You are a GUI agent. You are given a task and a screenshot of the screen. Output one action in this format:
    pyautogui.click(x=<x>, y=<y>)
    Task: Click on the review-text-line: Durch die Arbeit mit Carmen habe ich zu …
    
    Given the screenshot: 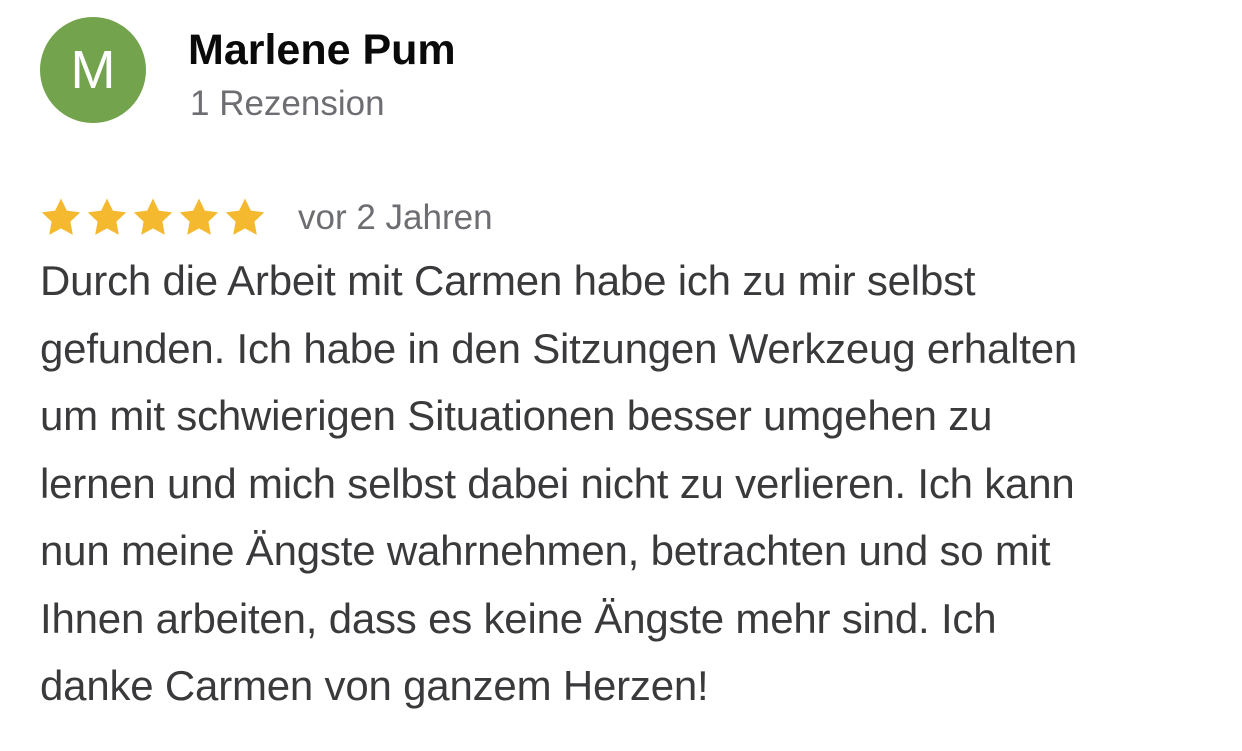 What is the action you would take?
    pyautogui.click(x=508, y=280)
    